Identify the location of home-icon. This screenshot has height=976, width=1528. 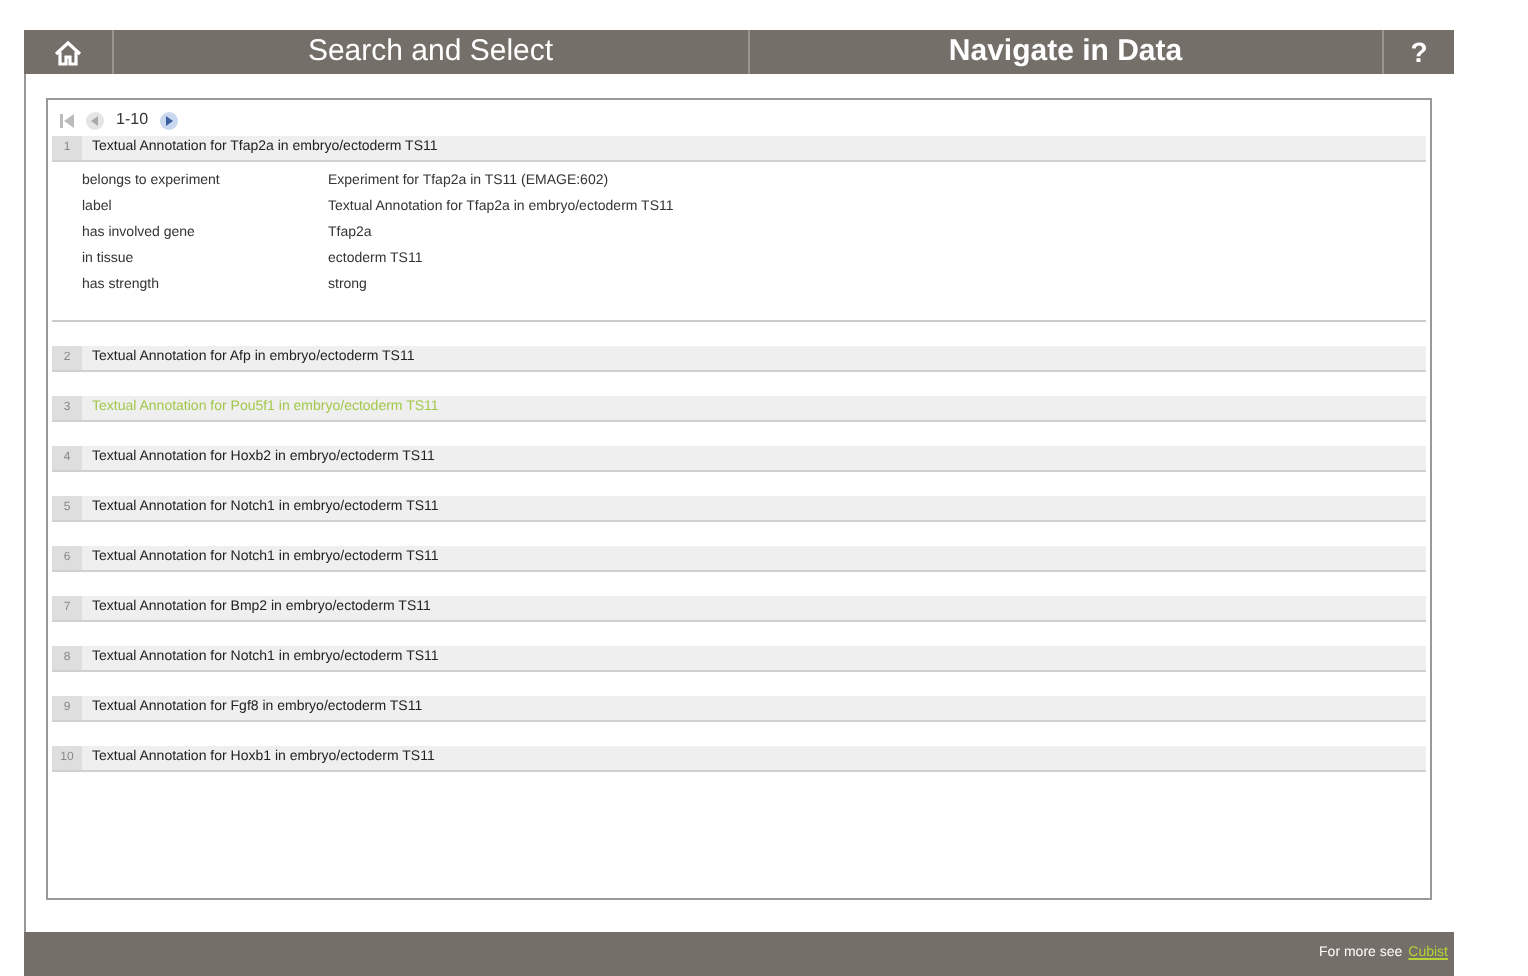
(68, 52).